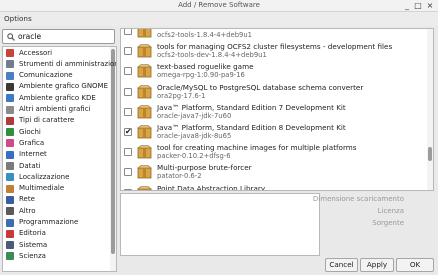 The width and height of the screenshot is (438, 275). Describe the element at coordinates (55, 165) in the screenshot. I see `category-item: Datati` at that location.